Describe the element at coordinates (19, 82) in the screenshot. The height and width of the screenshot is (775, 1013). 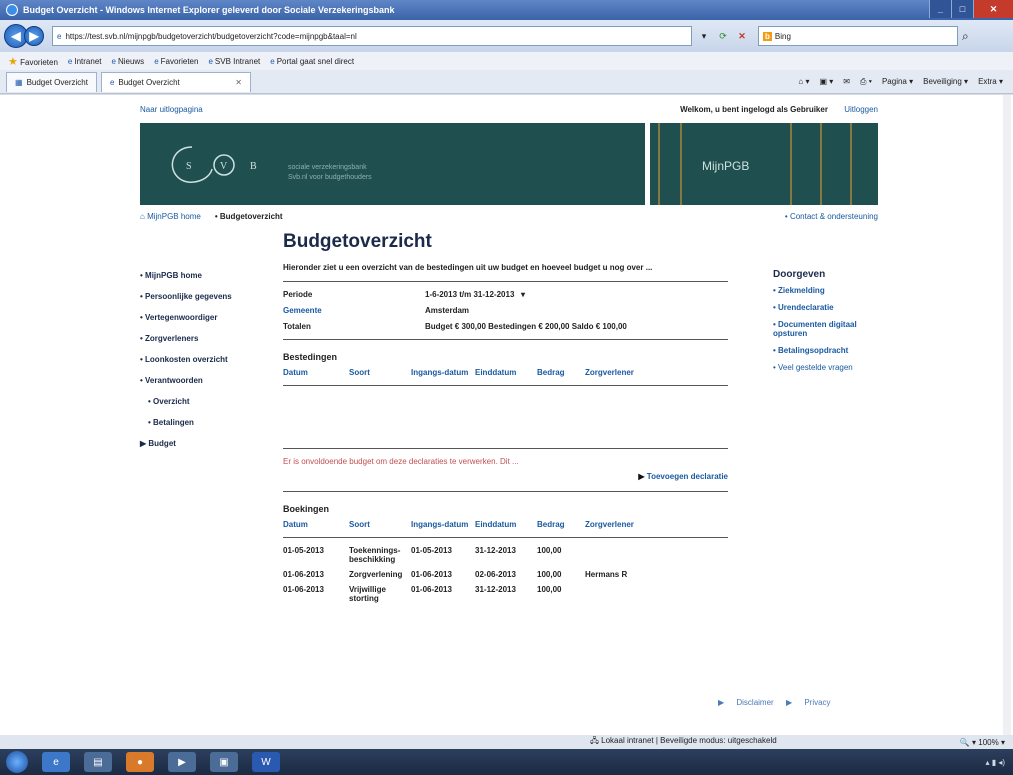
I see `grid-icon: ▦` at that location.